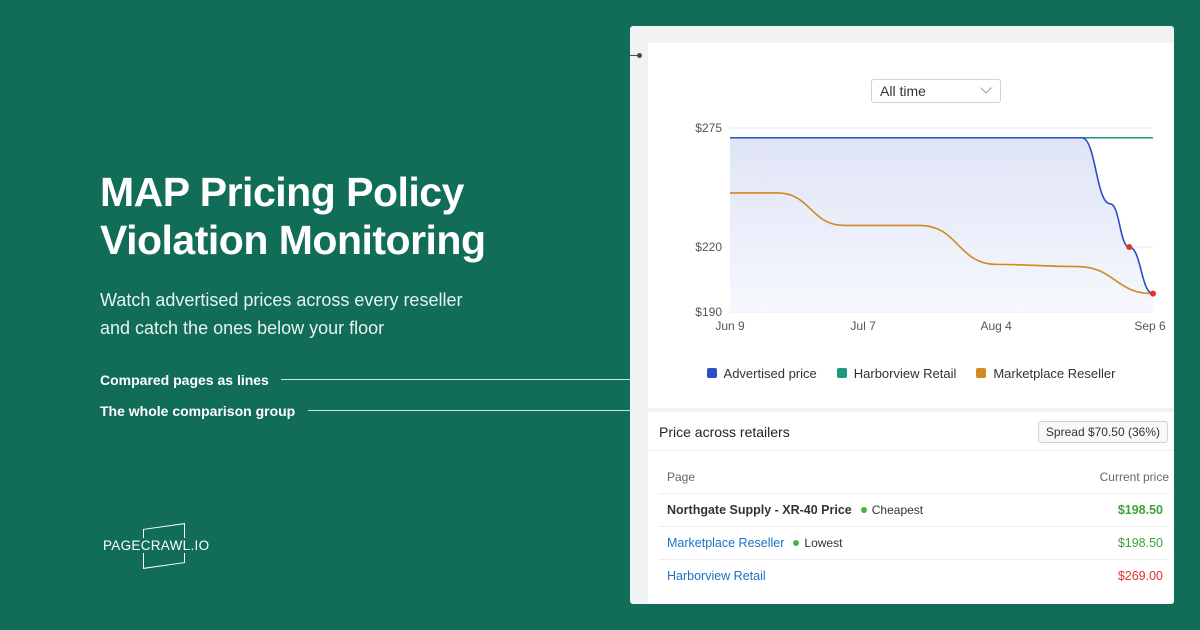  I want to click on pagecrawl-logo: PAGECRAWL.IO, so click(158, 546).